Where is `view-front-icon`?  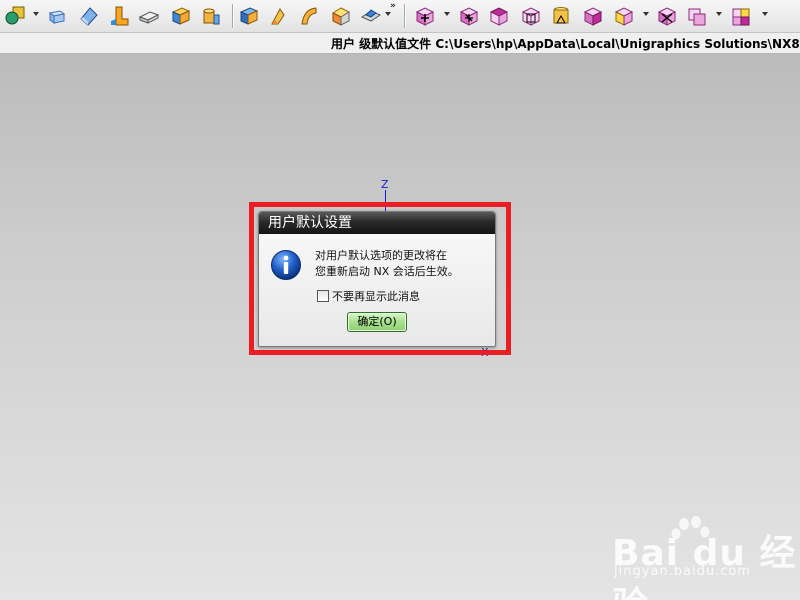 view-front-icon is located at coordinates (561, 16).